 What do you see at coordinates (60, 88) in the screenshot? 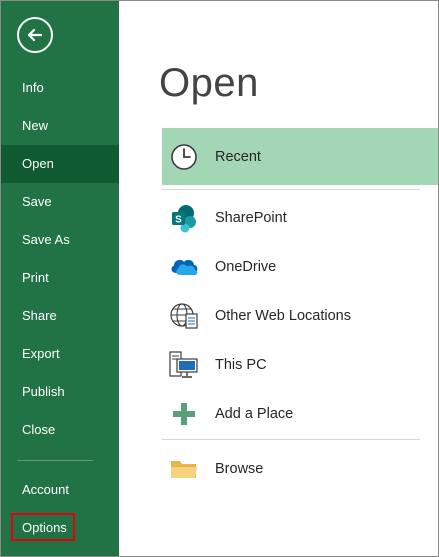
I see `sidebar-item-info: Info` at bounding box center [60, 88].